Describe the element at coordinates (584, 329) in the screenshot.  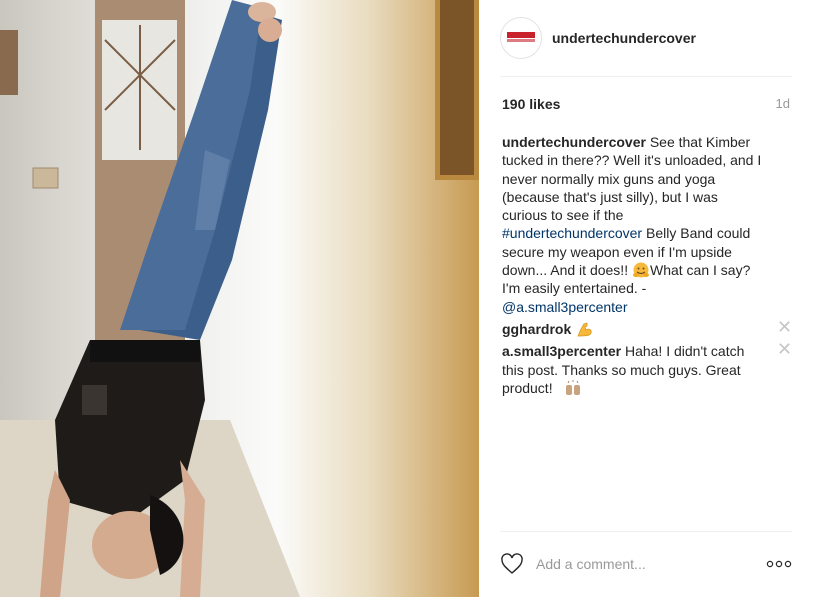
I see `flexed-biceps-emoji` at that location.